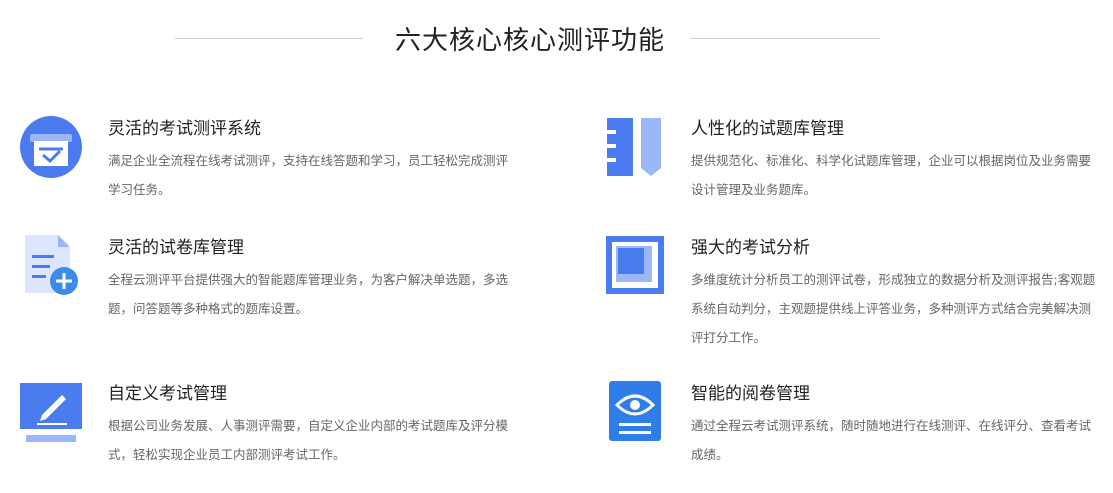 The image size is (1113, 493). I want to click on section-title: 六大核心核心测评功能, so click(529, 41).